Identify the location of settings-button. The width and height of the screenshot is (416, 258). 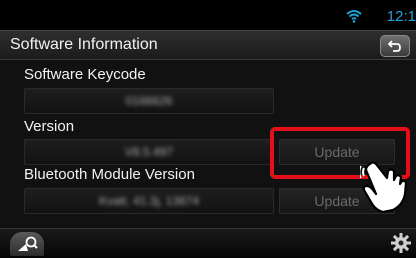
(401, 243).